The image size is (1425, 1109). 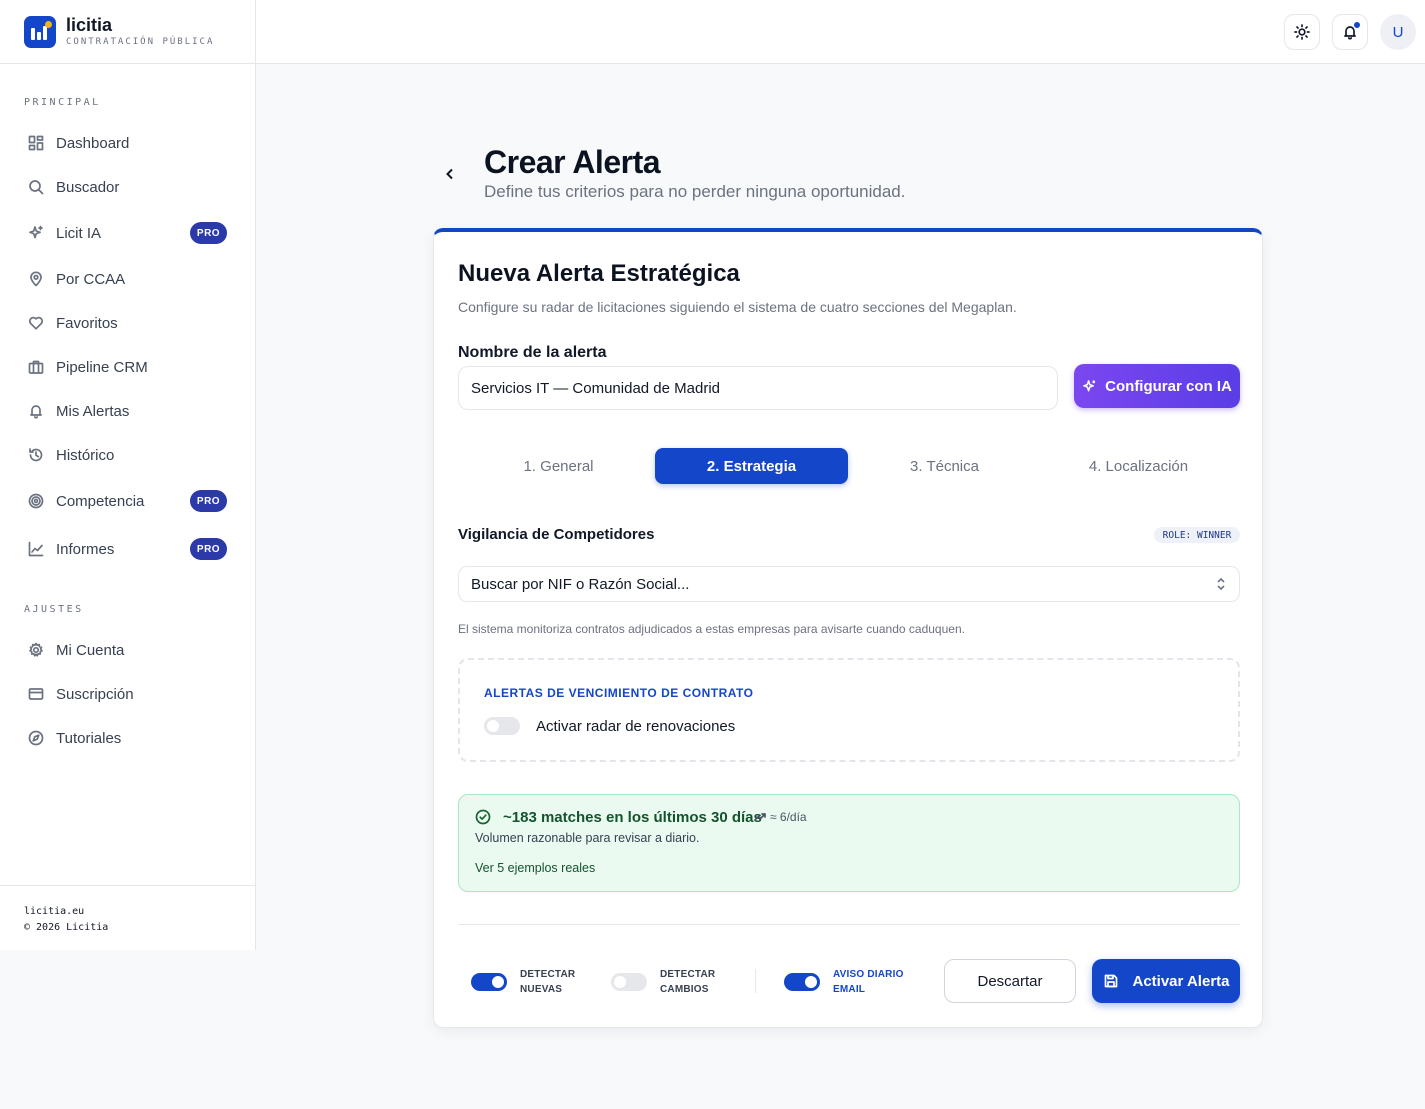 I want to click on sidebar-item-tutoriales: Tutoriales, so click(x=128, y=738).